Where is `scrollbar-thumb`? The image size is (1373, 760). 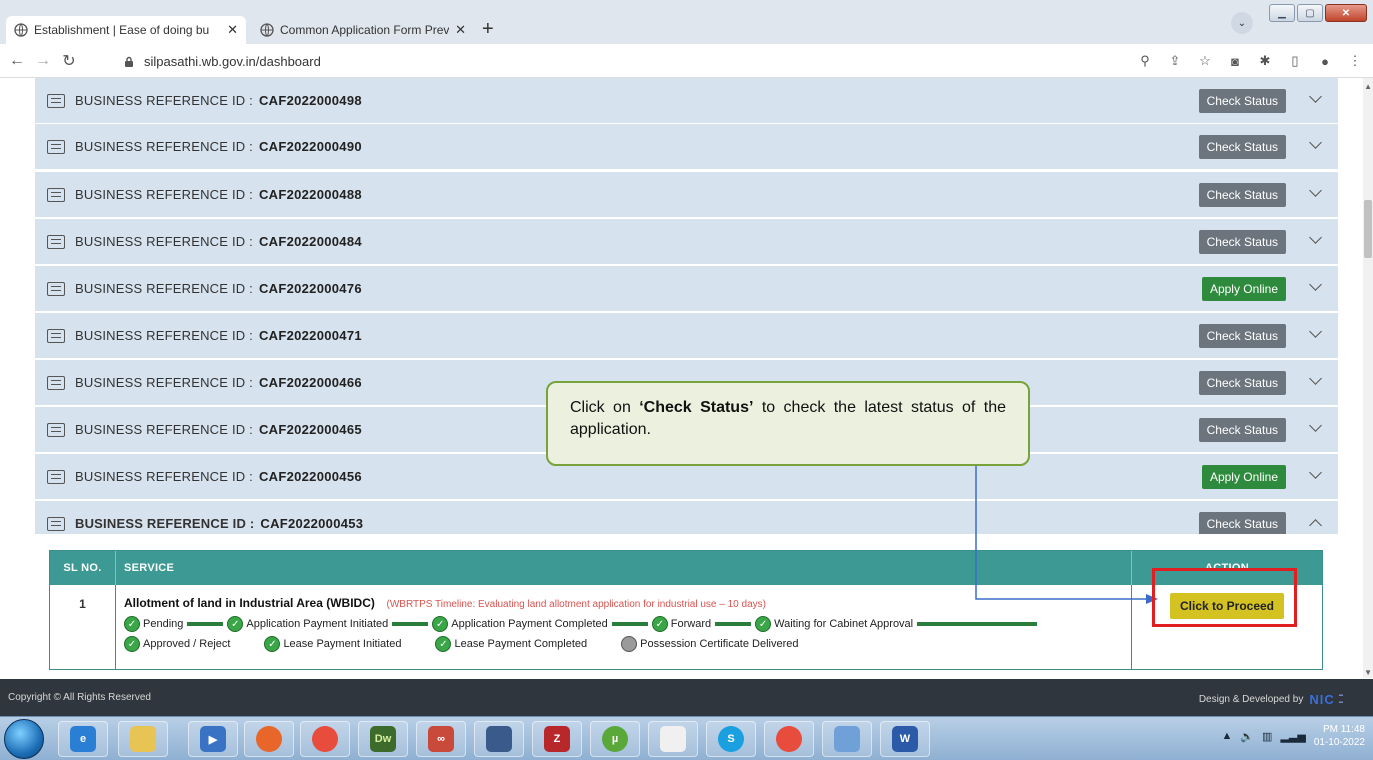 scrollbar-thumb is located at coordinates (1368, 229).